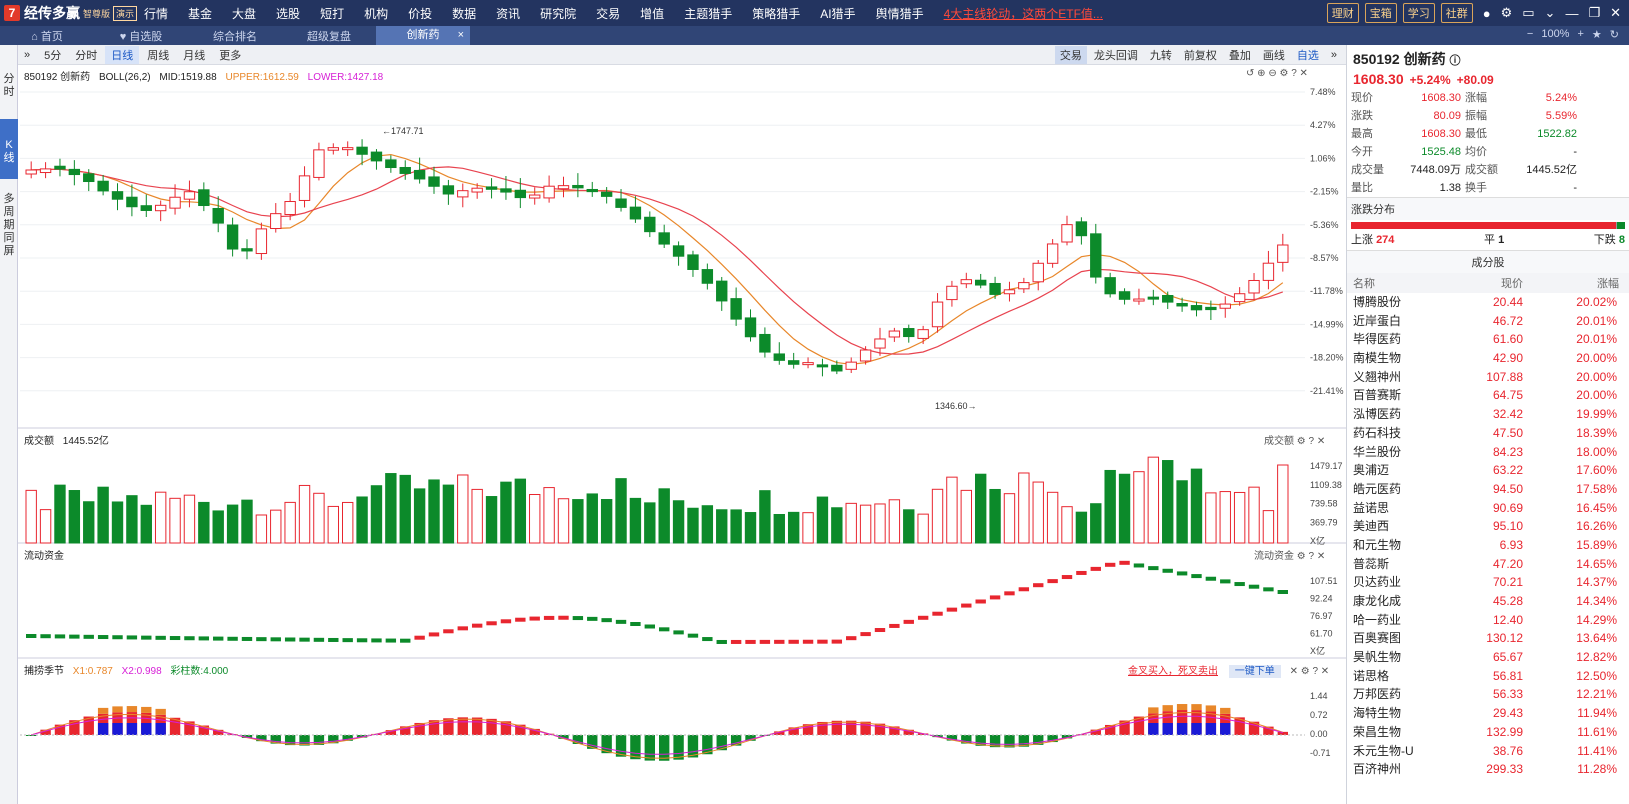 The image size is (1629, 804). I want to click on constituent-row: 华兰股份 84.23 18.00%, so click(1488, 452).